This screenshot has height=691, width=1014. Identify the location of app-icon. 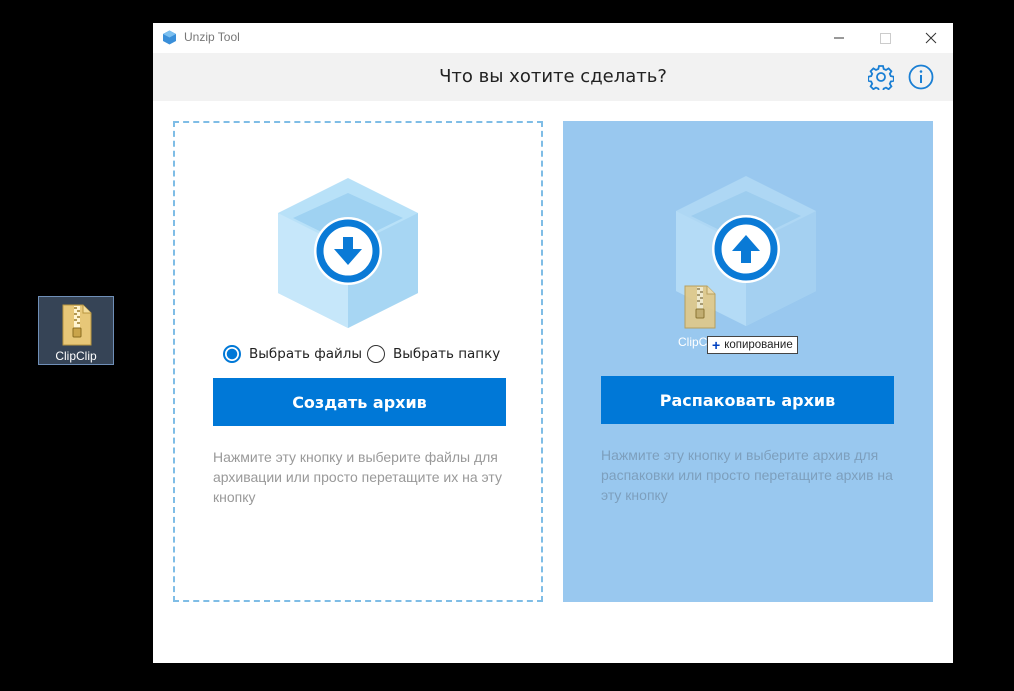
(169, 37).